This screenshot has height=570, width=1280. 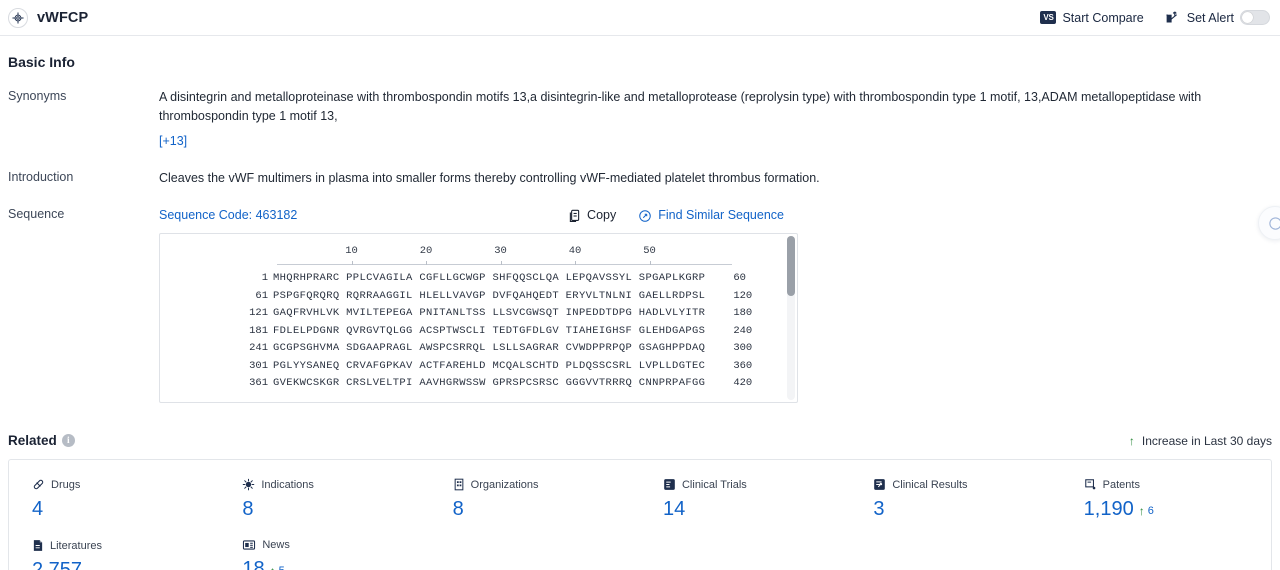 I want to click on find-similar-sequence-button: Find Similar Sequence, so click(x=711, y=215).